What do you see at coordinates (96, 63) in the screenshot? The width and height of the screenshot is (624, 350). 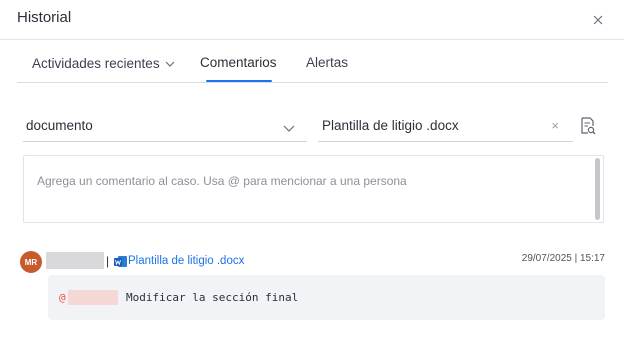 I see `tab-label: Actividades recientes` at bounding box center [96, 63].